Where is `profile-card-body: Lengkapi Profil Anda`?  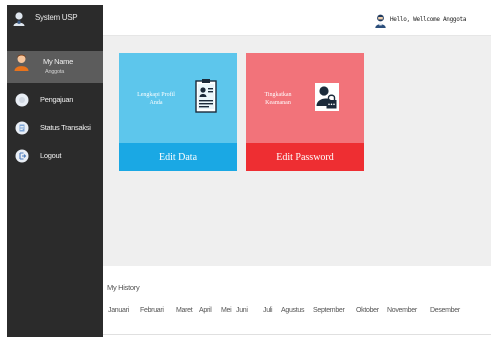
profile-card-body: Lengkapi Profil Anda is located at coordinates (178, 98).